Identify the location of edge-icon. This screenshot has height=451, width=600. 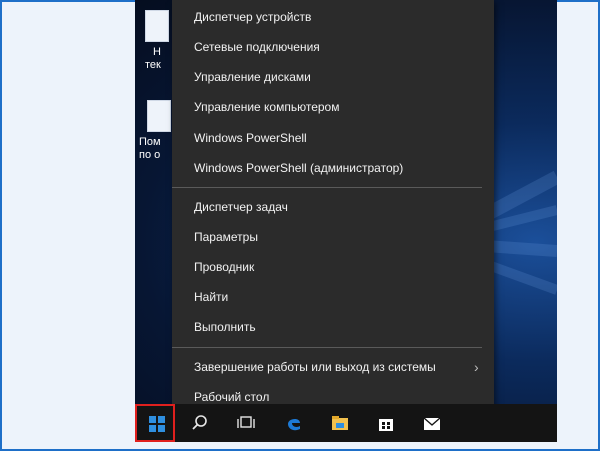
(294, 423).